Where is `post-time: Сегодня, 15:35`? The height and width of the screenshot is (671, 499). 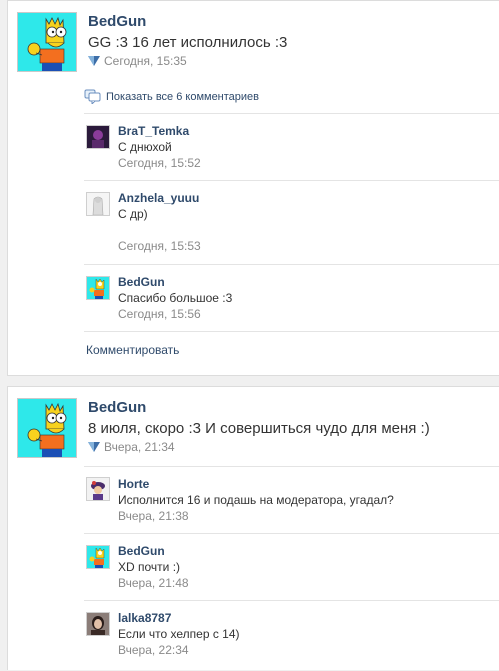 post-time: Сегодня, 15:35 is located at coordinates (145, 61).